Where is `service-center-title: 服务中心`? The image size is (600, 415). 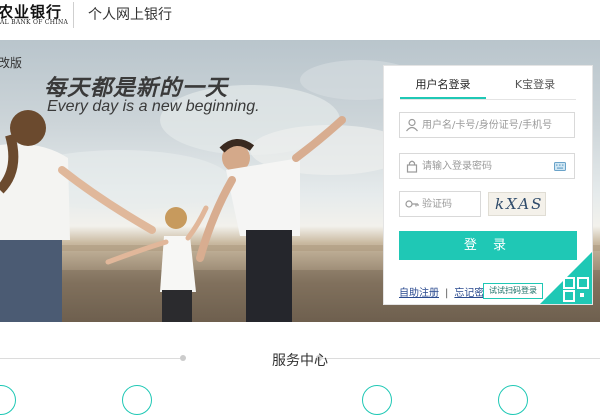
service-center-title: 服务中心 is located at coordinates (300, 361).